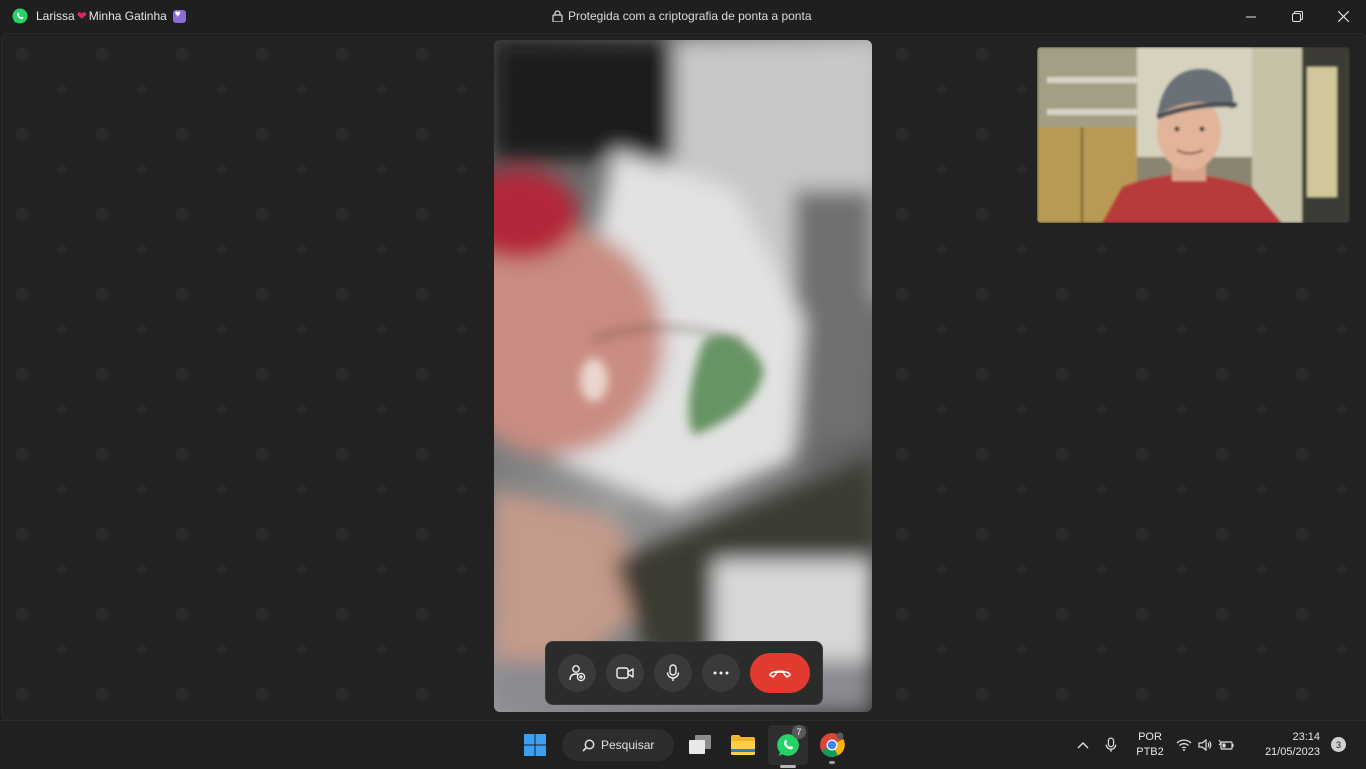  I want to click on ellipsis-icon, so click(721, 673).